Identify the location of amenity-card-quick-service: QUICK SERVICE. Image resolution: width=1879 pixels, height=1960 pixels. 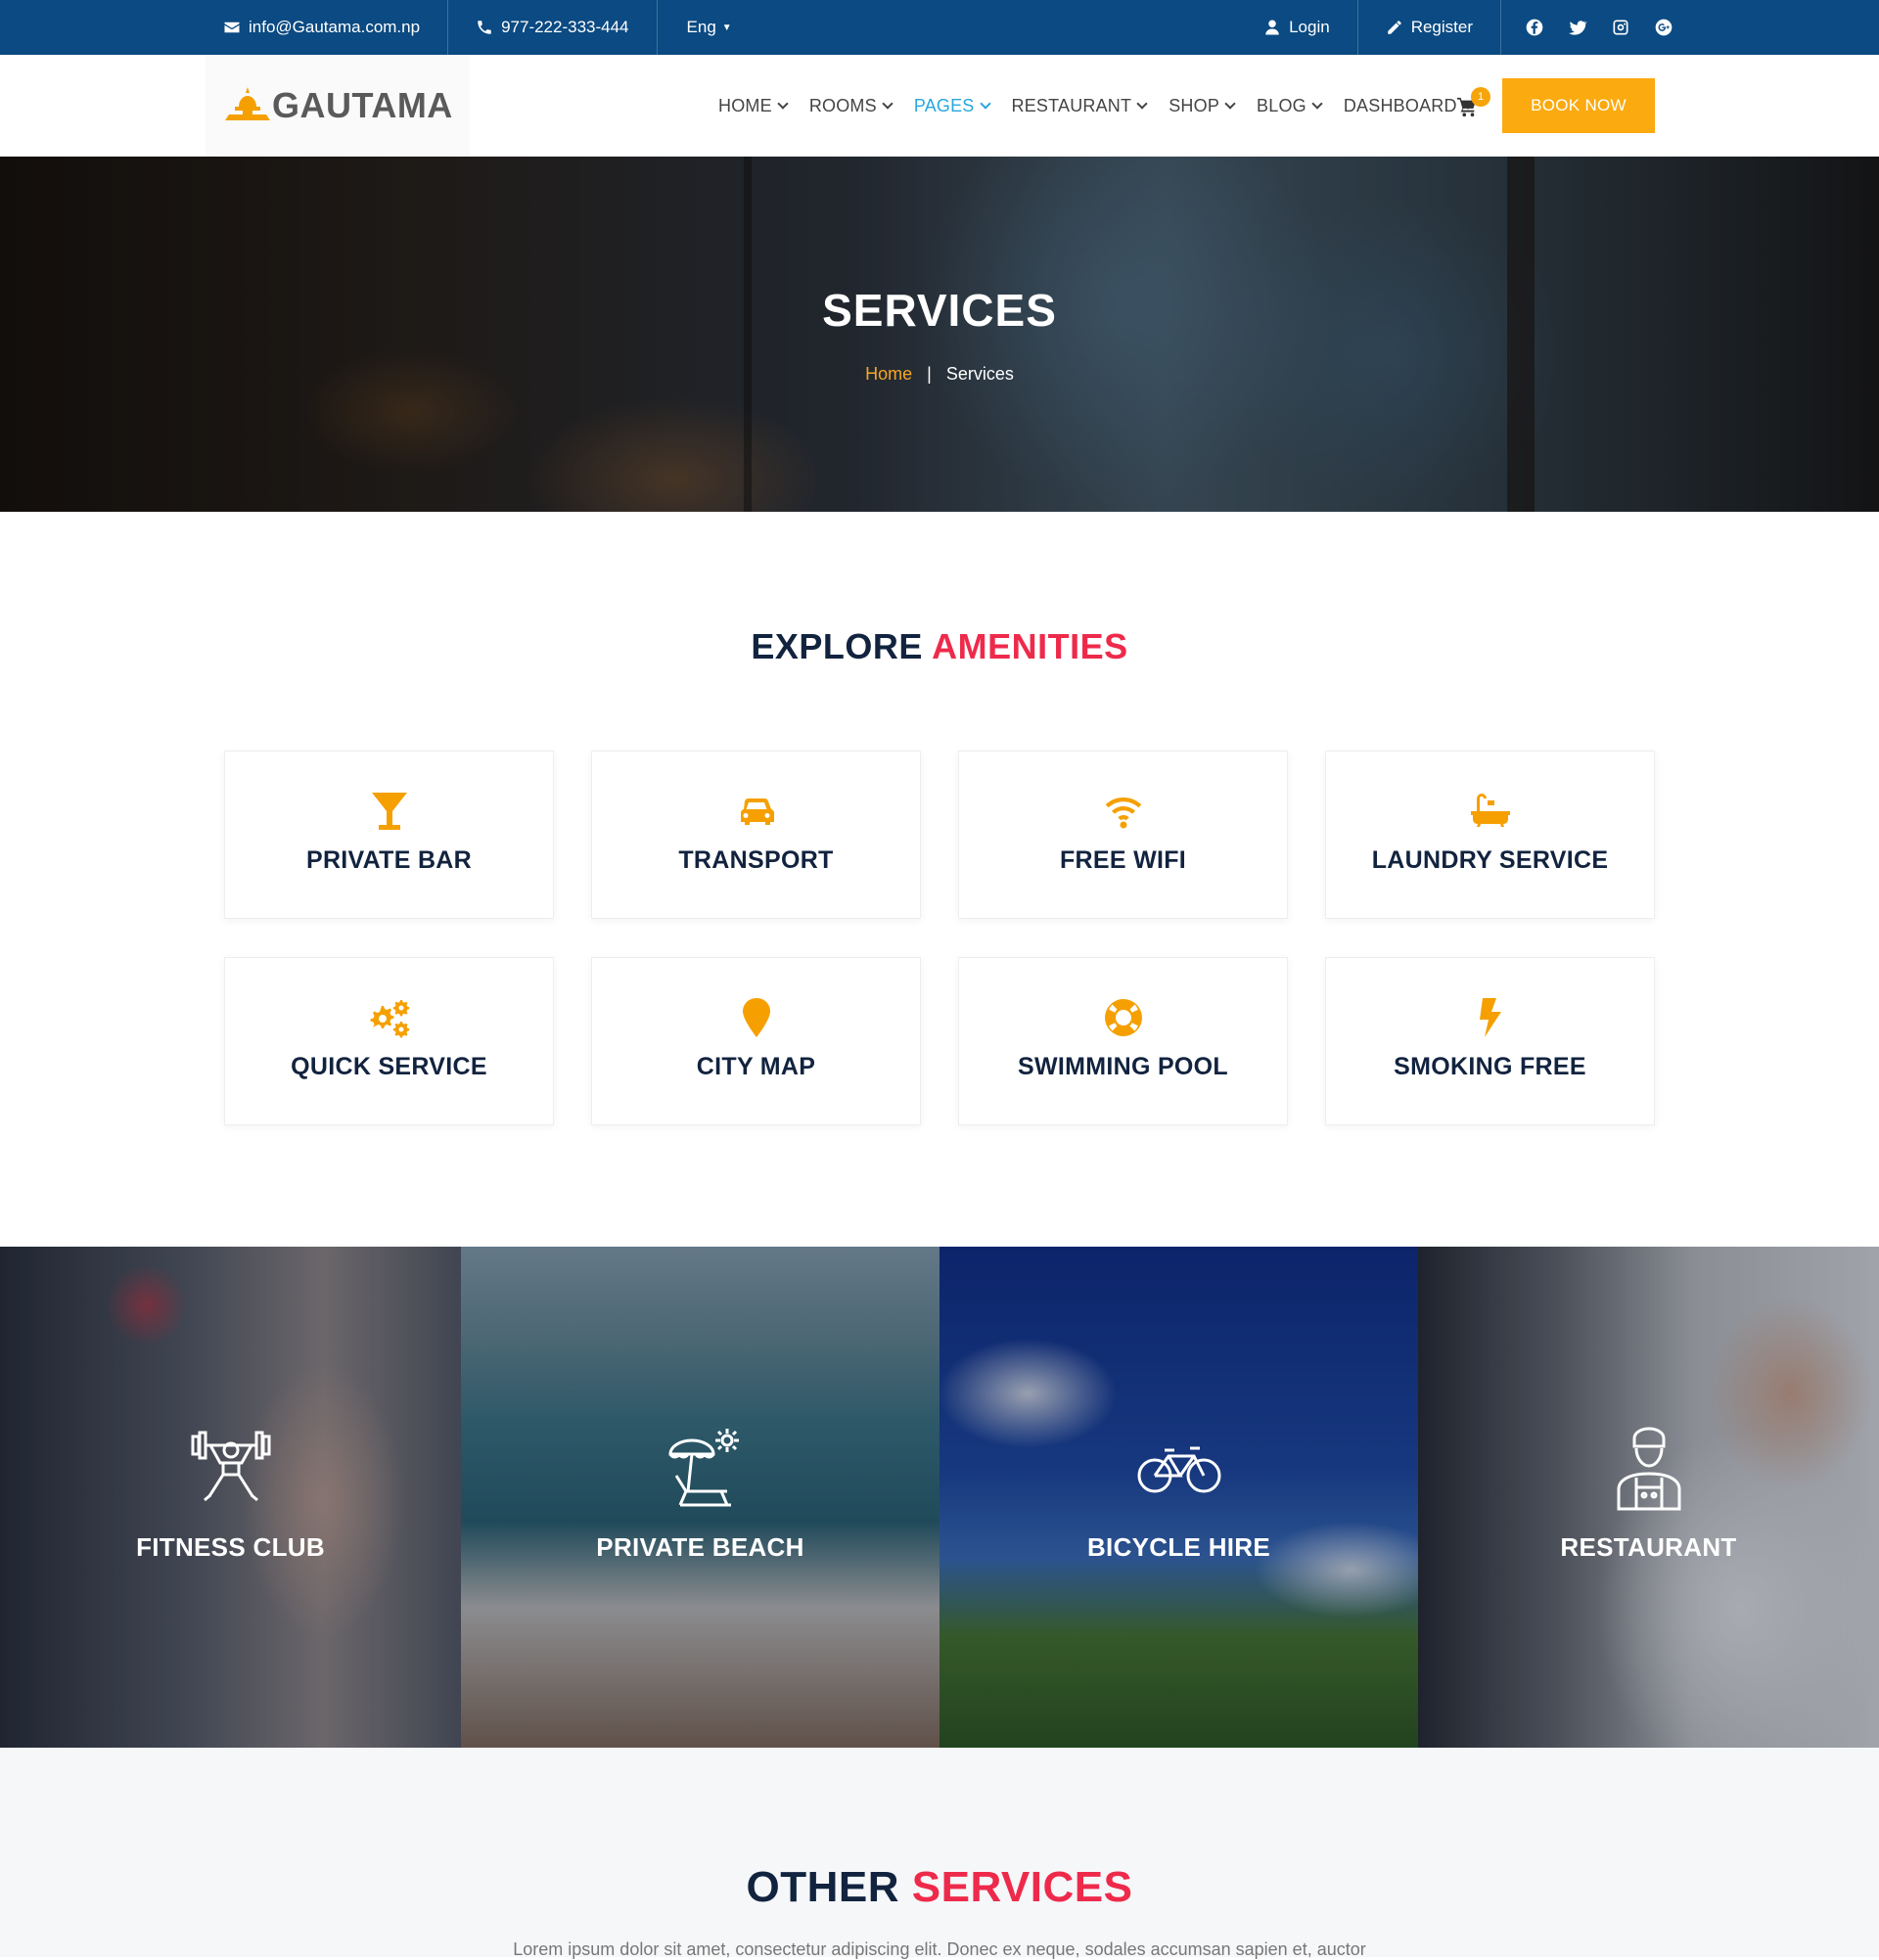
(389, 1041).